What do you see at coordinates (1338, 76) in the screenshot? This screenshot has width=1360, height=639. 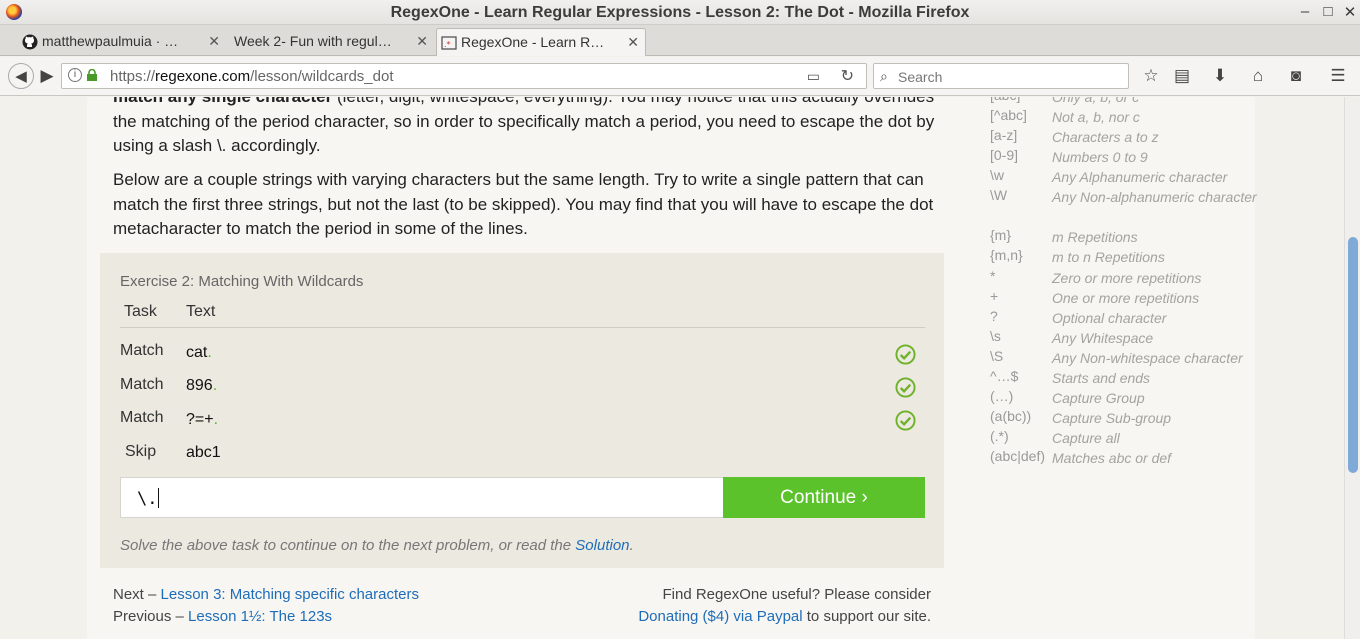 I see `menu-icon: ☰` at bounding box center [1338, 76].